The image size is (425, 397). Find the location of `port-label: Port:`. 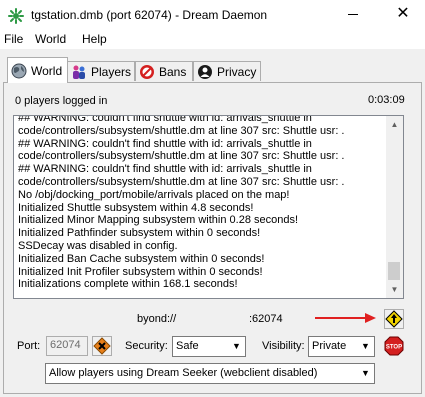

port-label: Port: is located at coordinates (29, 346).